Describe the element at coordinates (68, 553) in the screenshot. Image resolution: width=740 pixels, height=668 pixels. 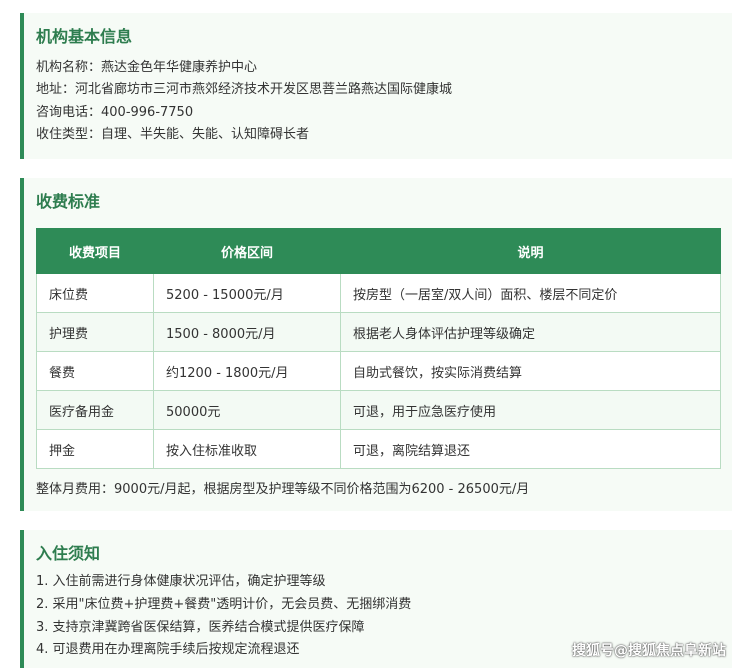
I see `section-title: 入住须知` at that location.